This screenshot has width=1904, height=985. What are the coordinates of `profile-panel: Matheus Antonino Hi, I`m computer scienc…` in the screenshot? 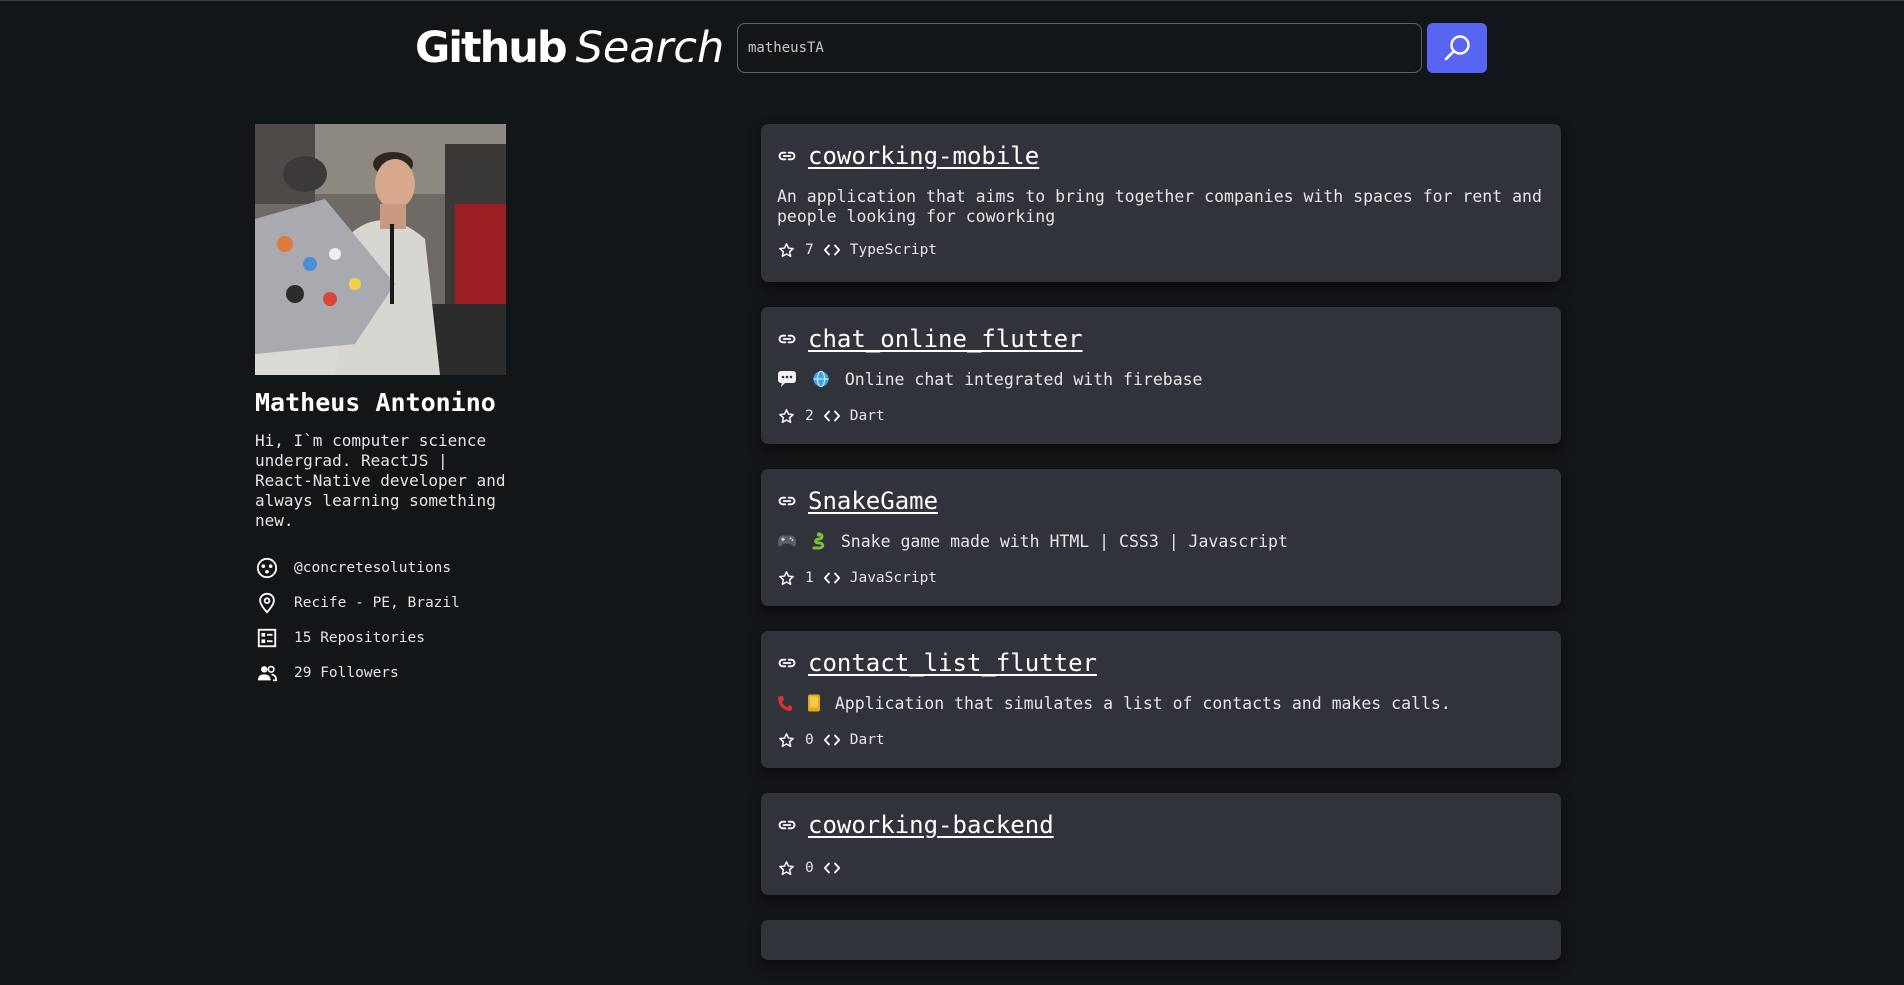 It's located at (385, 407).